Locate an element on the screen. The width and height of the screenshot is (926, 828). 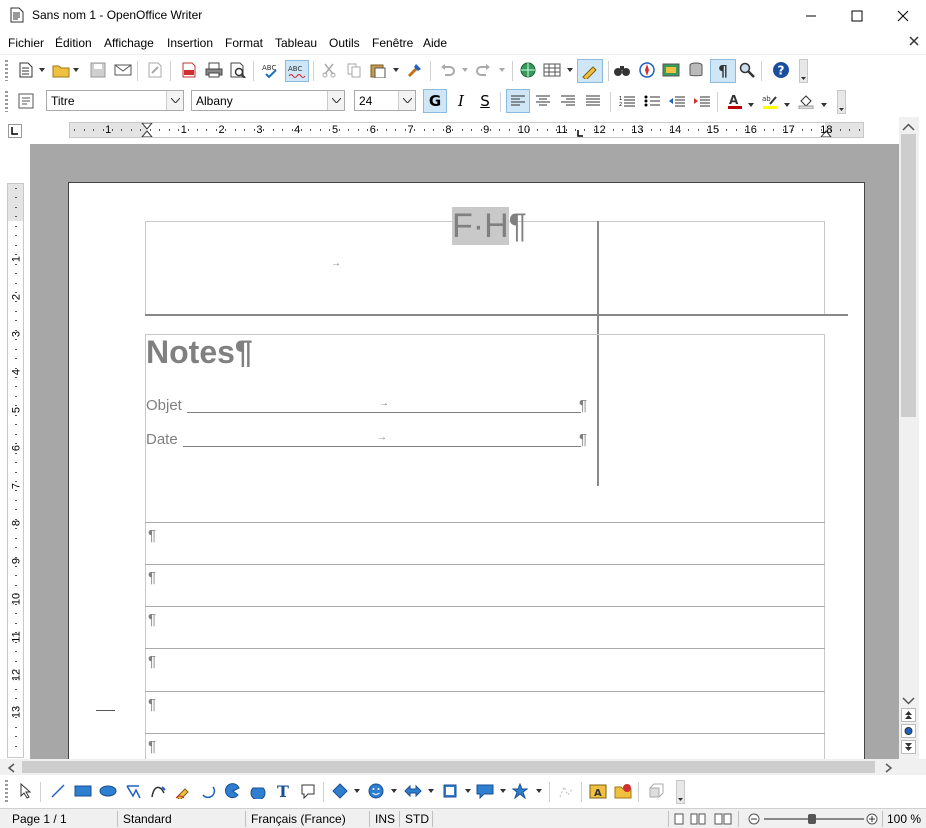
horizontal-ruler: 1 1 2 3 4 5 6 7 8 9 10 11 12 13 14 15 16 17 18 is located at coordinates (466, 130).